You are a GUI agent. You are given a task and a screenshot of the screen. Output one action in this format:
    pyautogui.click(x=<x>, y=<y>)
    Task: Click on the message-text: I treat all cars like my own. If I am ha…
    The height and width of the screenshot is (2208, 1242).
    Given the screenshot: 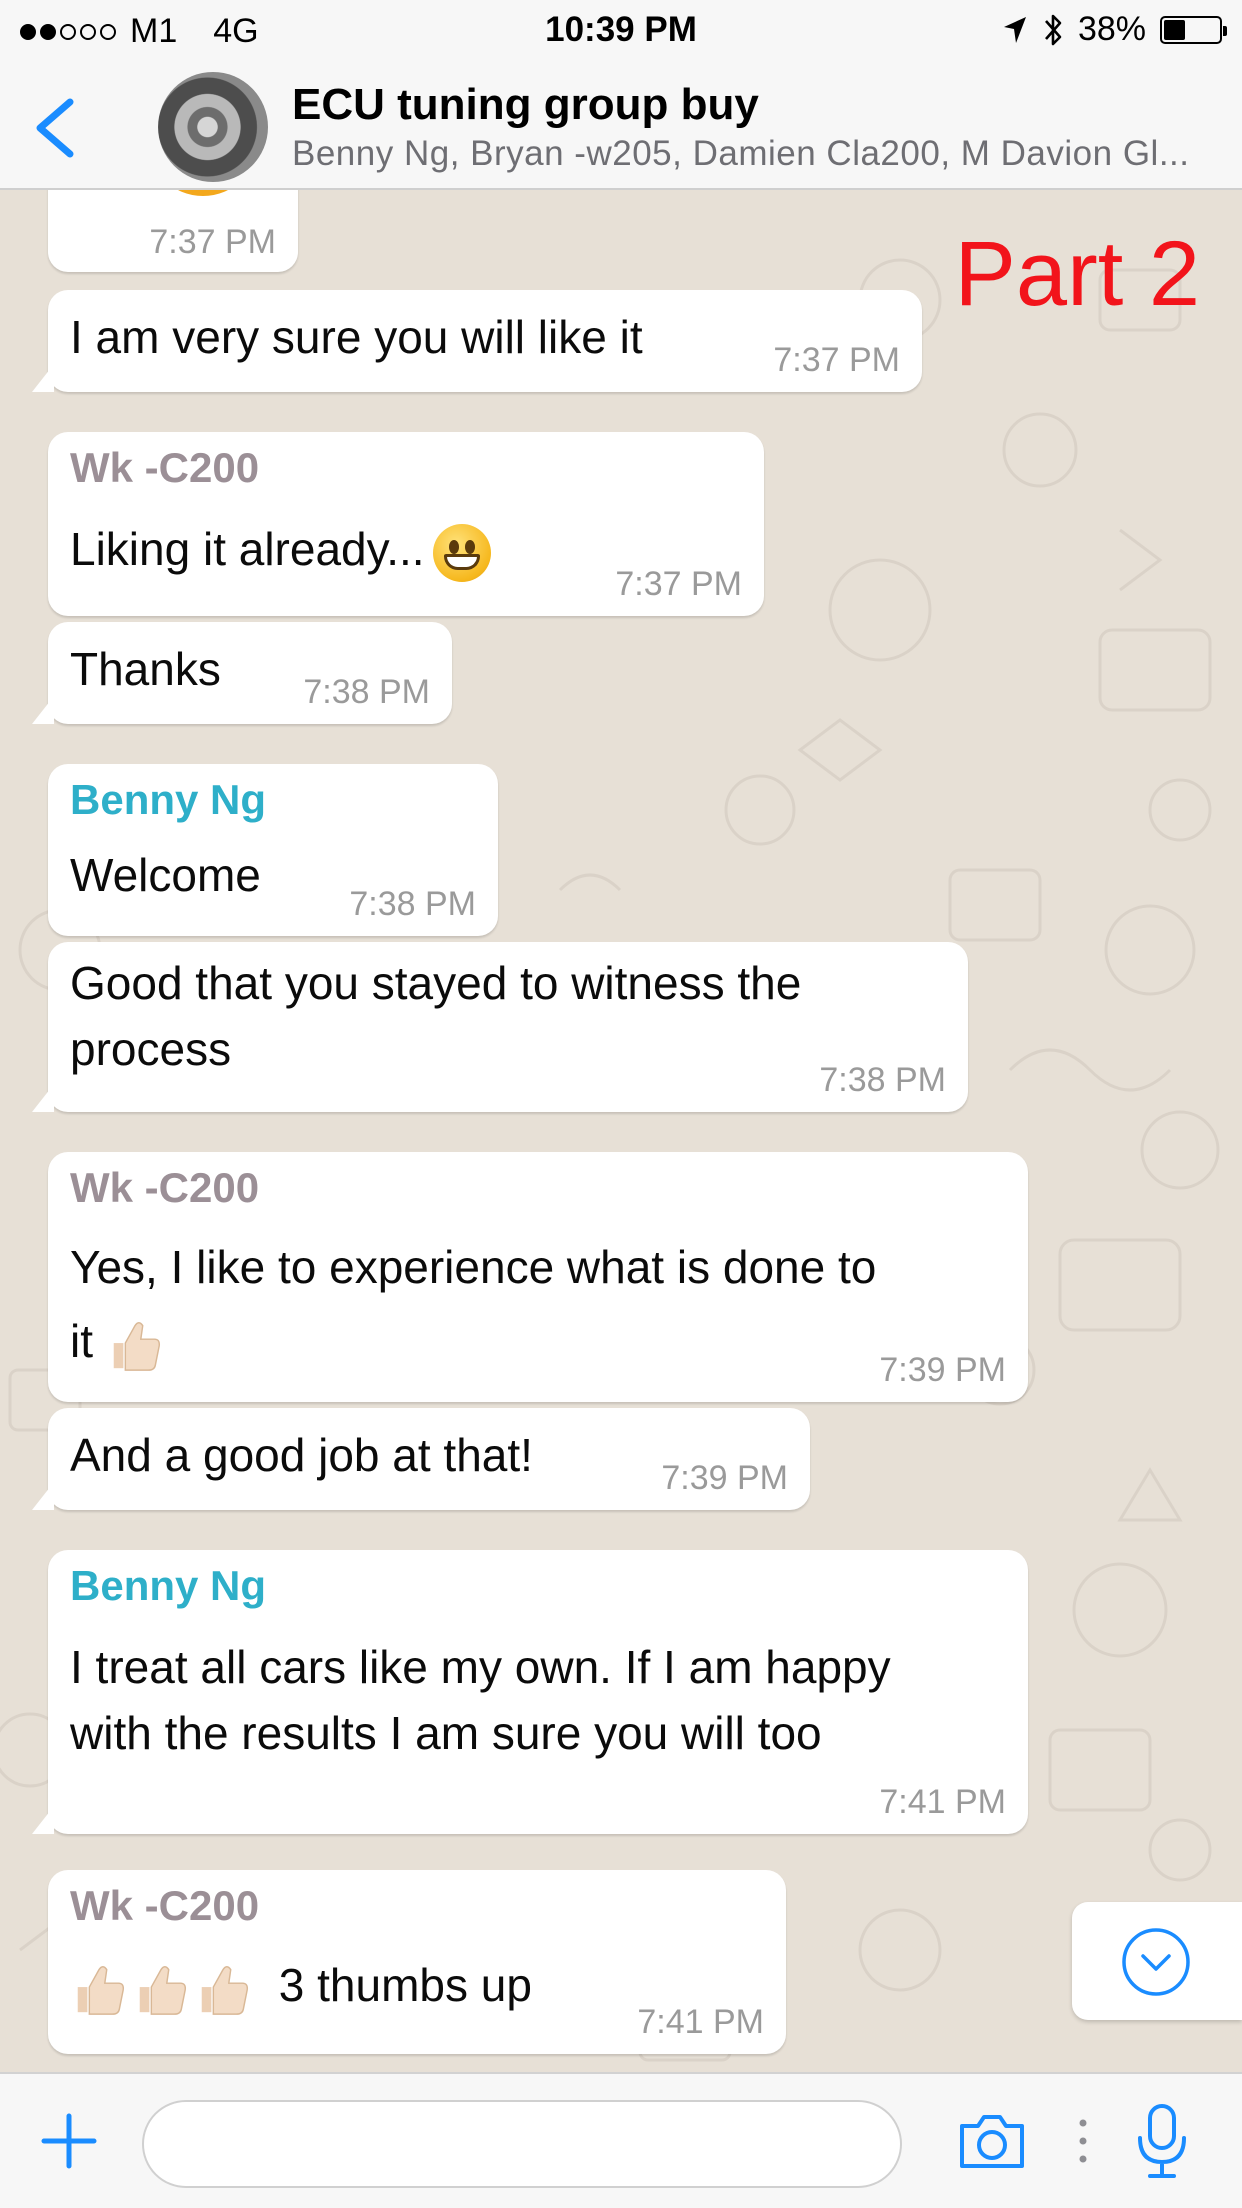 What is the action you would take?
    pyautogui.click(x=480, y=1667)
    